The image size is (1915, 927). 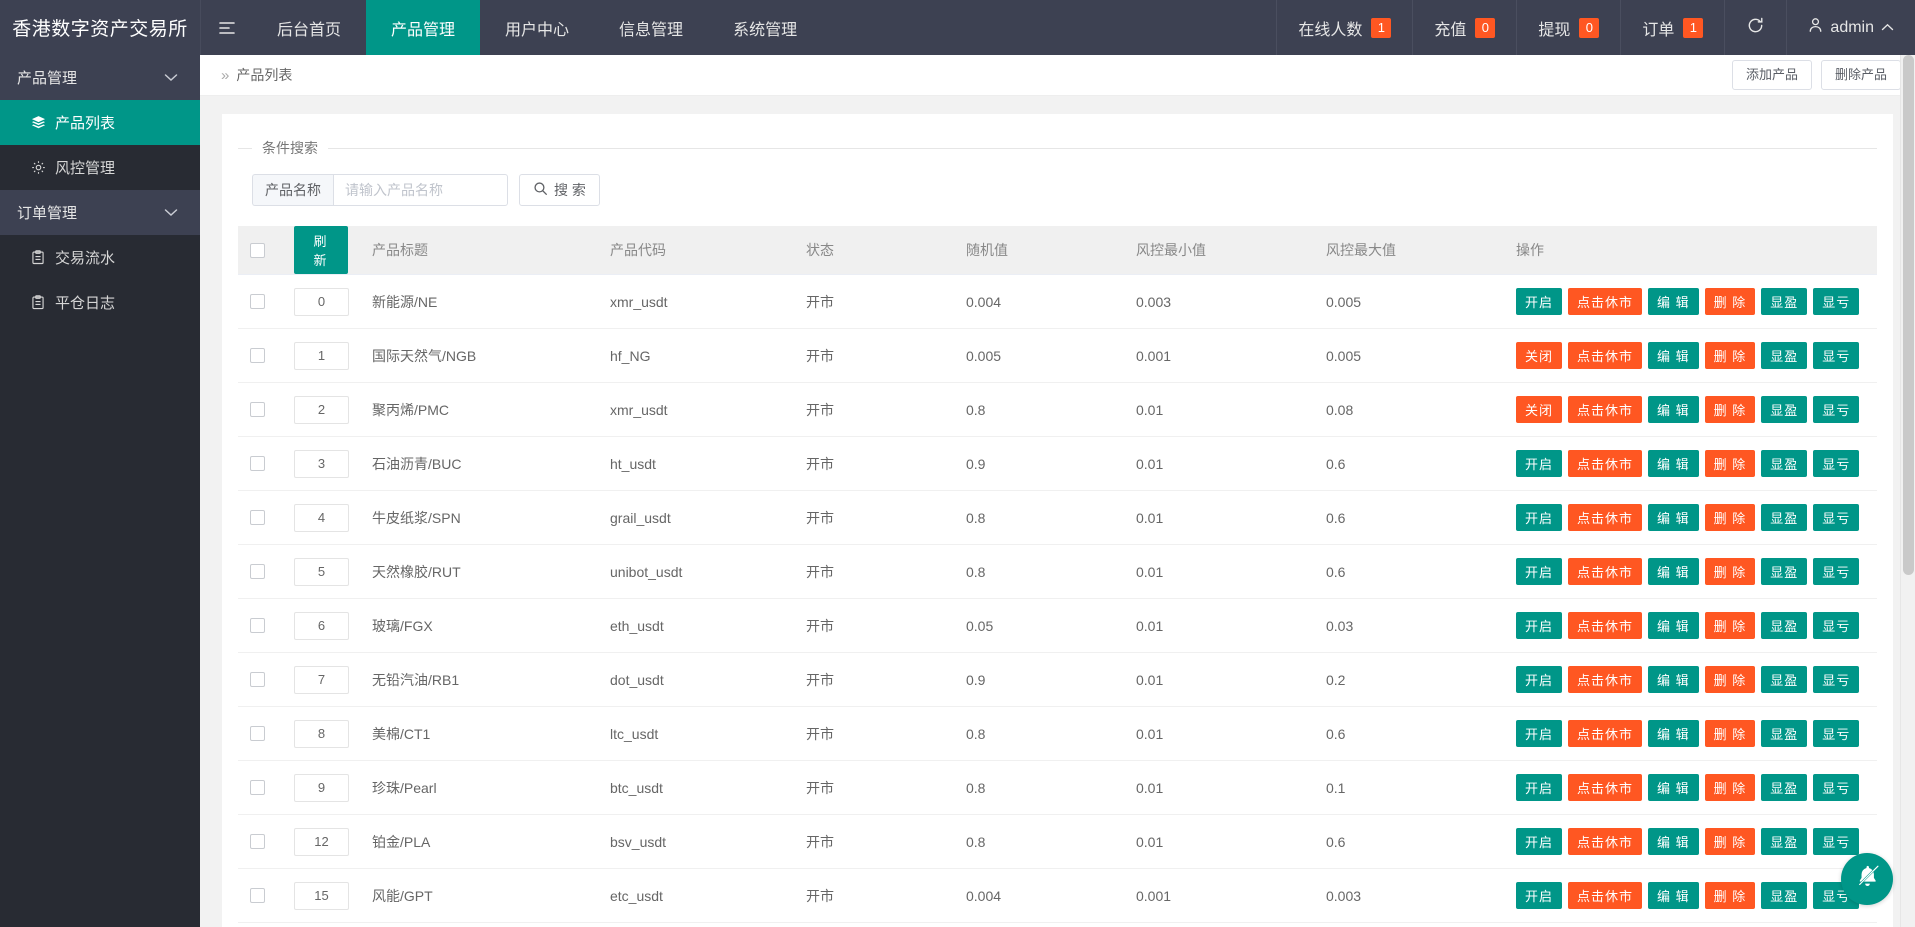 What do you see at coordinates (226, 27) in the screenshot?
I see `sidebar-toggle-button` at bounding box center [226, 27].